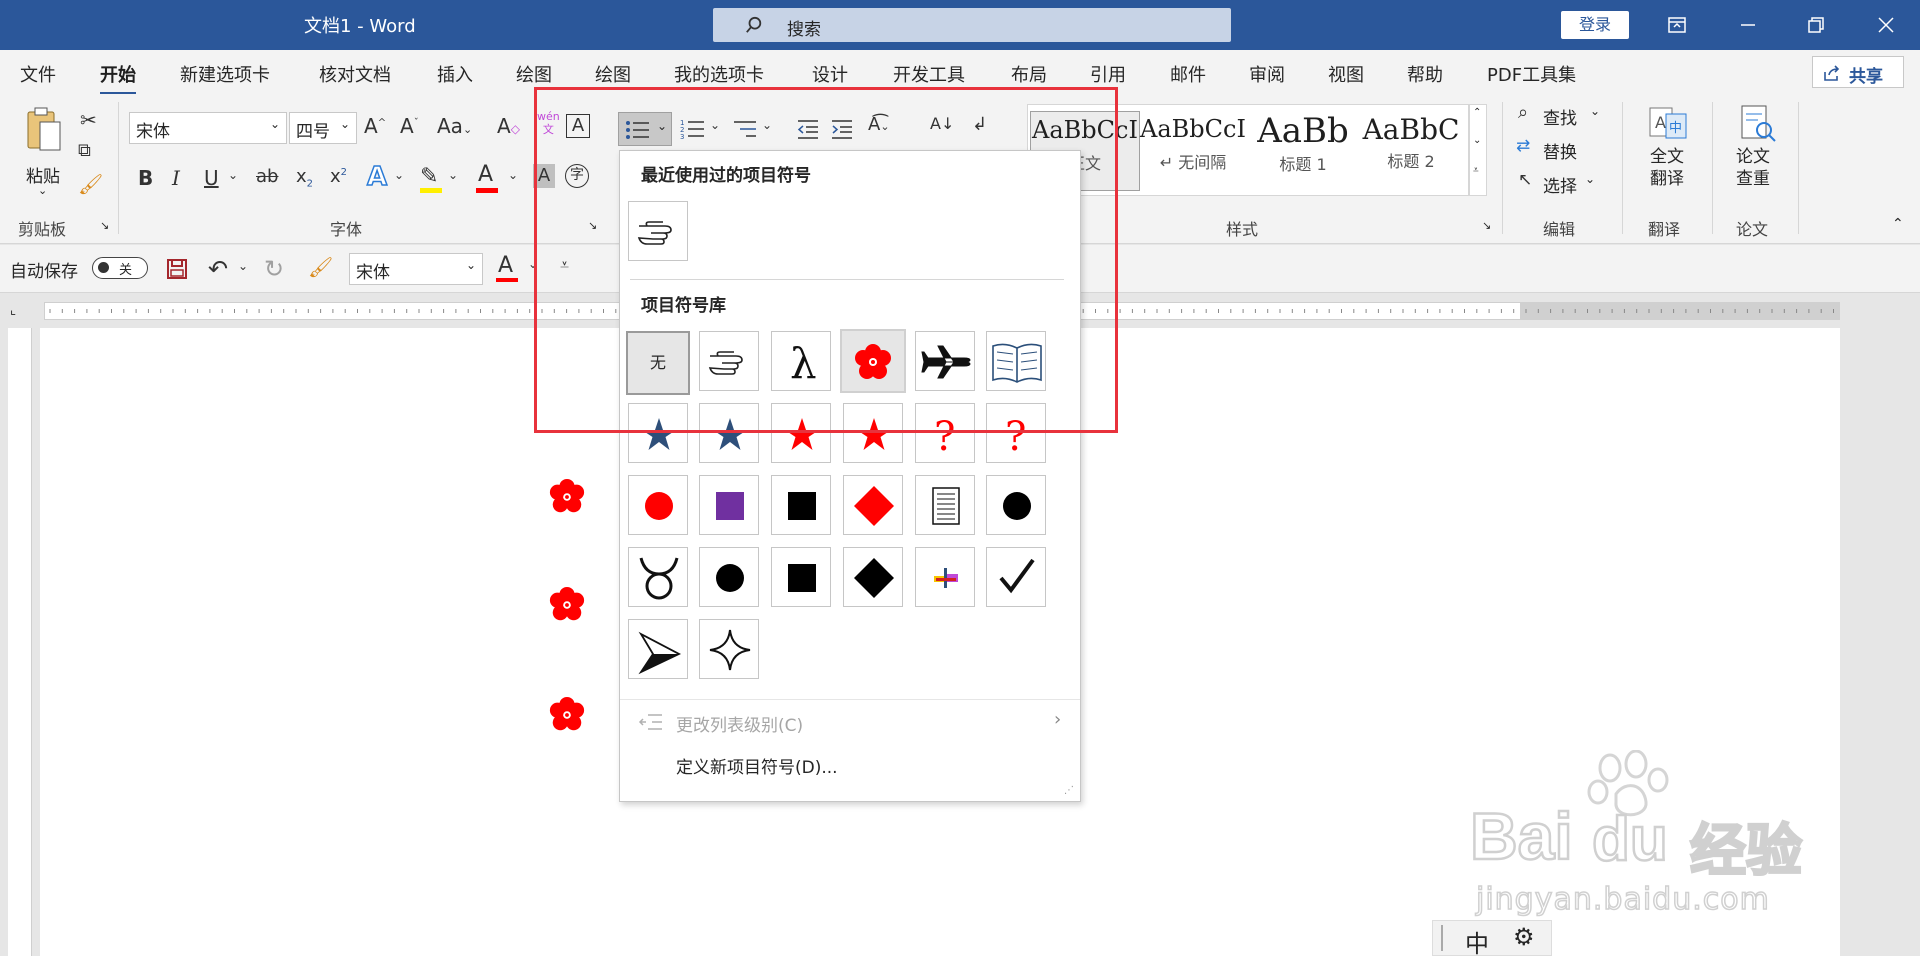 This screenshot has width=1920, height=956. Describe the element at coordinates (1525, 180) in the screenshot. I see `select-cursor-icon: ↖` at that location.